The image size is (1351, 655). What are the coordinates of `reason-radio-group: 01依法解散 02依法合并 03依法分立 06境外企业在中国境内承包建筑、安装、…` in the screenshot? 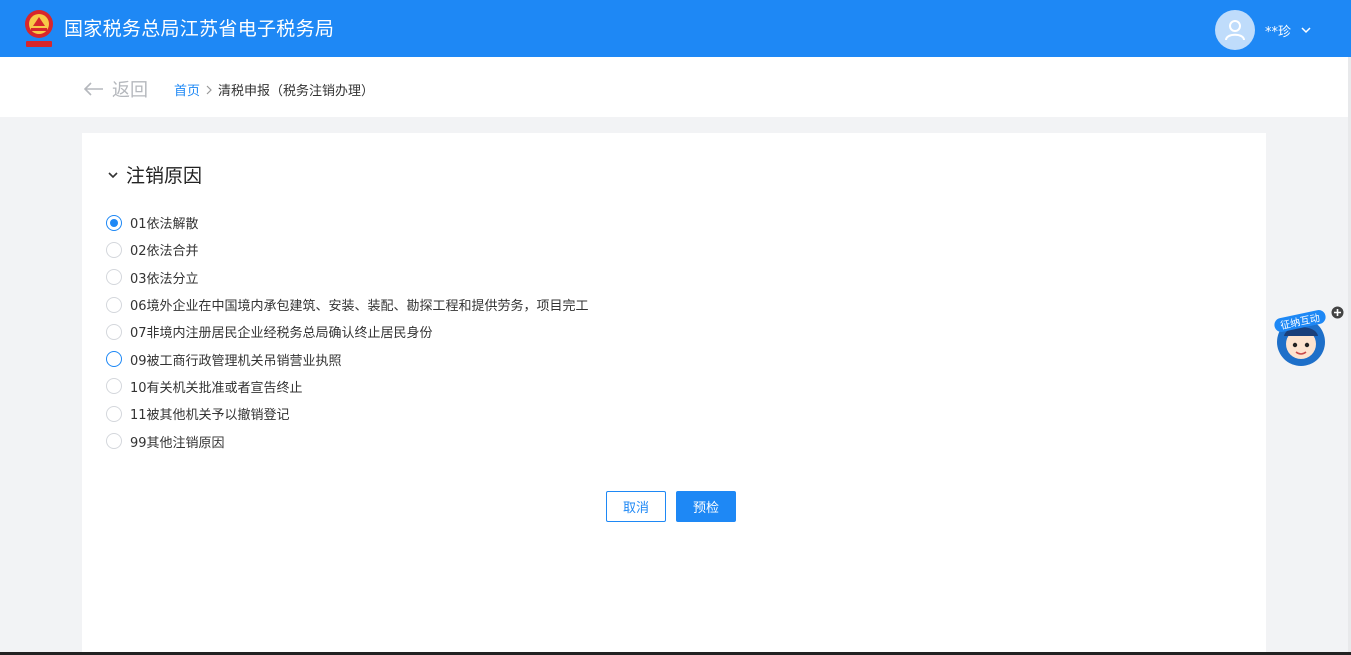 It's located at (347, 332).